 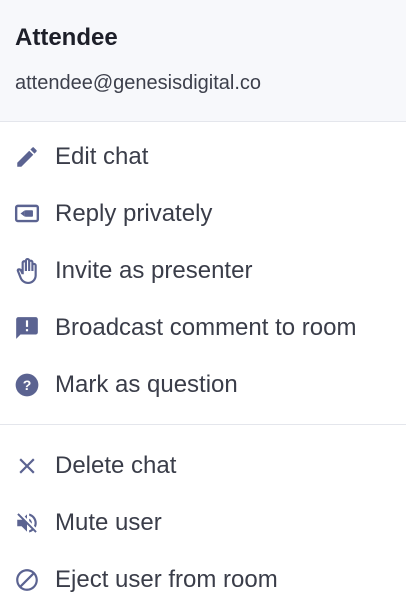 What do you see at coordinates (166, 579) in the screenshot?
I see `eject-user-label: Eject user from room` at bounding box center [166, 579].